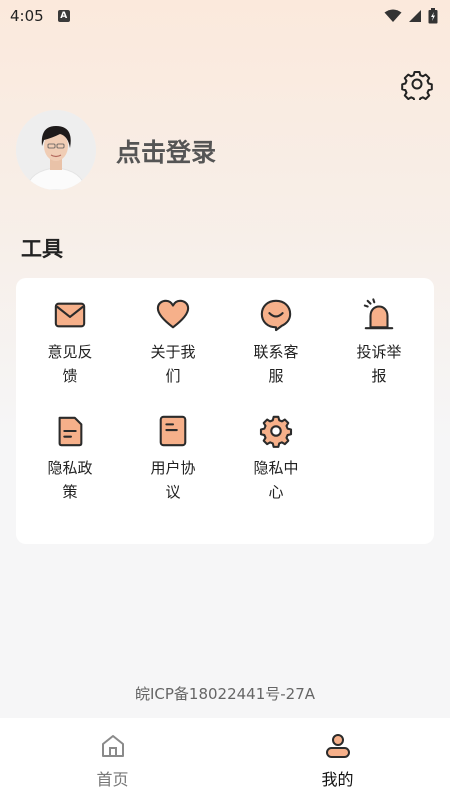 The height and width of the screenshot is (800, 450). Describe the element at coordinates (166, 151) in the screenshot. I see `login-link: 点击登录` at that location.